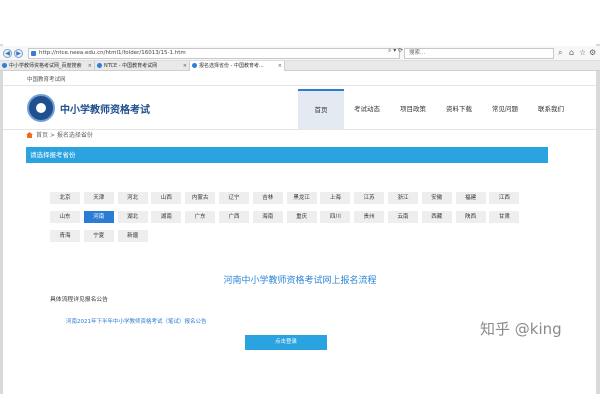 The height and width of the screenshot is (400, 600). I want to click on window-frame-right, so click(598, 219).